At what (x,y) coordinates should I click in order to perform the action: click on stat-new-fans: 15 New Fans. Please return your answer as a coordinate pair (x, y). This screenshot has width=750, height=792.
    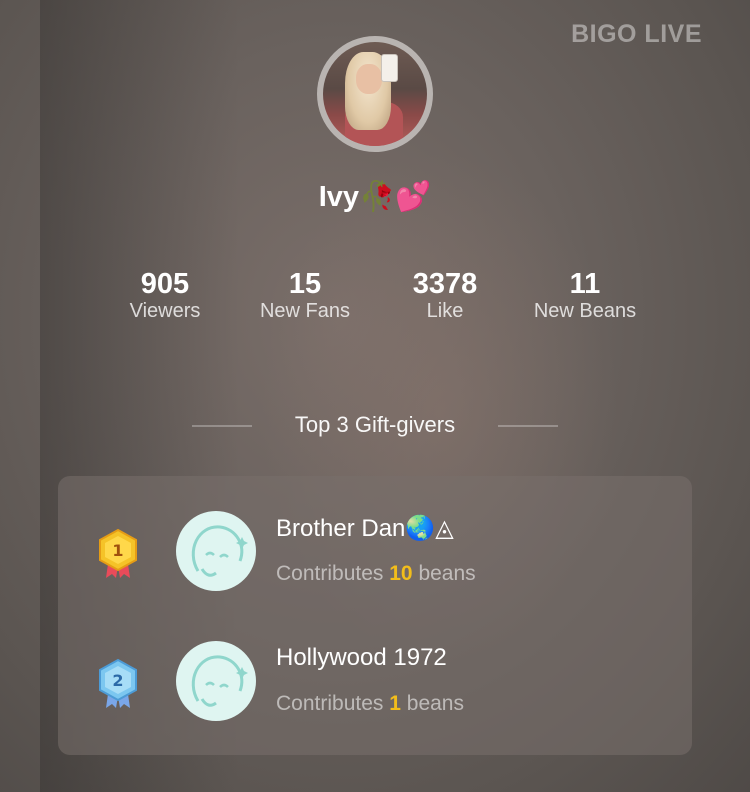
    Looking at the image, I should click on (305, 295).